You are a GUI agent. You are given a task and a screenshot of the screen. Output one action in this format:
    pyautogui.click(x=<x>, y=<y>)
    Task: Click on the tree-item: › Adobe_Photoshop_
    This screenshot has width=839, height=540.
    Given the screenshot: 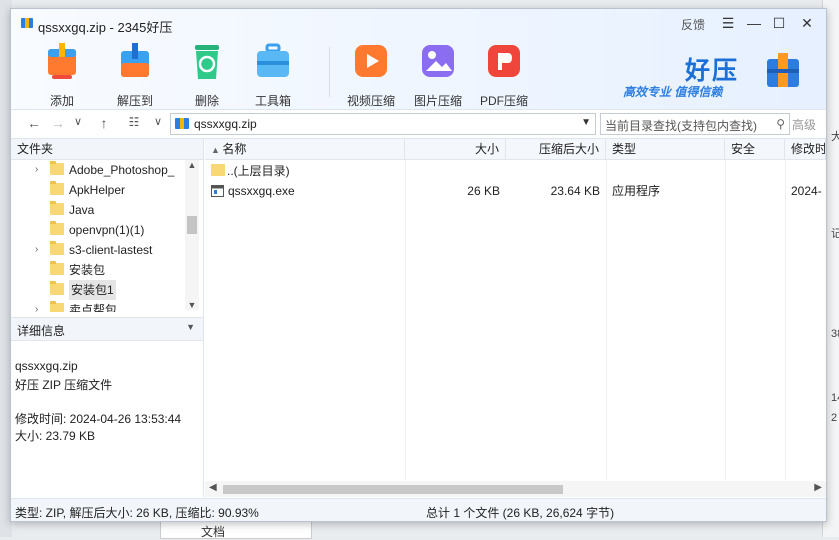 What is the action you would take?
    pyautogui.click(x=110, y=170)
    